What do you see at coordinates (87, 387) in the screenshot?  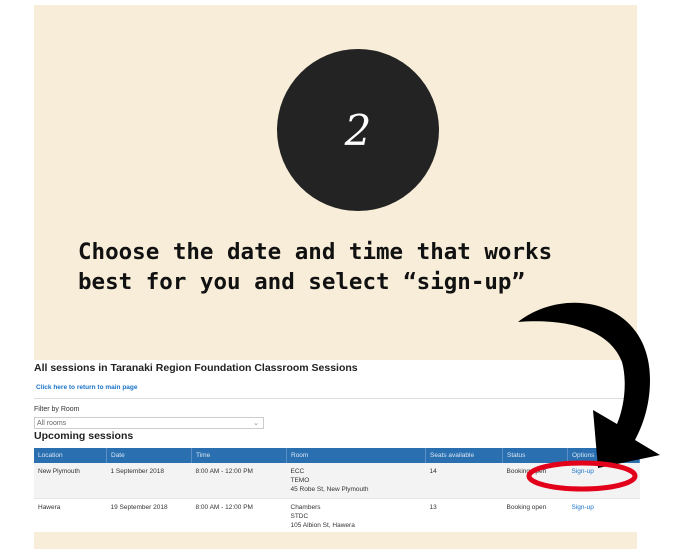 I see `return-to-main-link: Click here to return to main page` at bounding box center [87, 387].